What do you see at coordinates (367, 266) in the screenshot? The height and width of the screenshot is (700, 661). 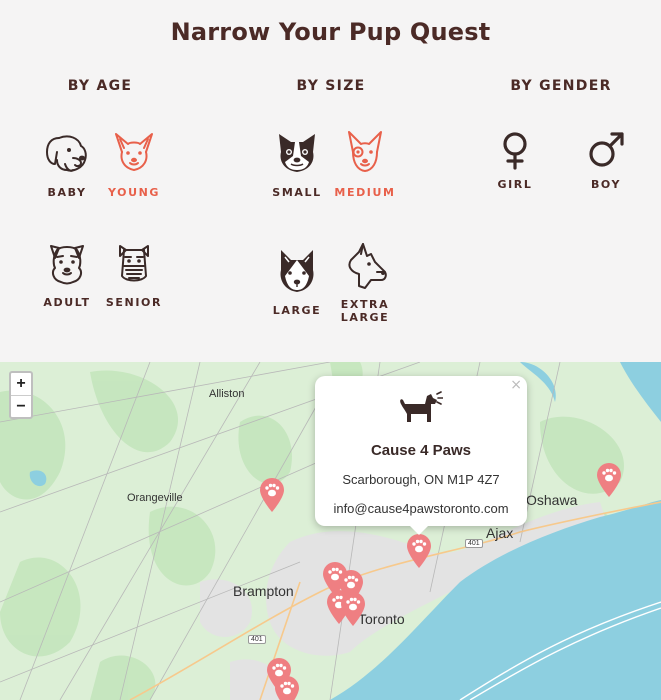 I see `great-dane-icon` at bounding box center [367, 266].